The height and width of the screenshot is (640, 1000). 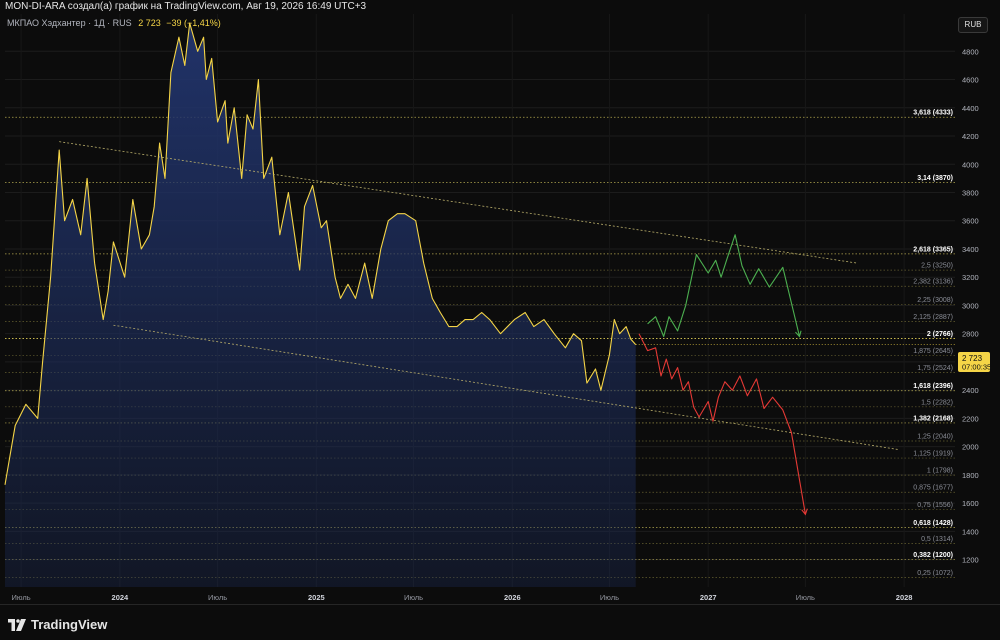 What do you see at coordinates (69, 23) in the screenshot?
I see `symbol-name: МКПАО Хэдхантер · 1Д · RUS` at bounding box center [69, 23].